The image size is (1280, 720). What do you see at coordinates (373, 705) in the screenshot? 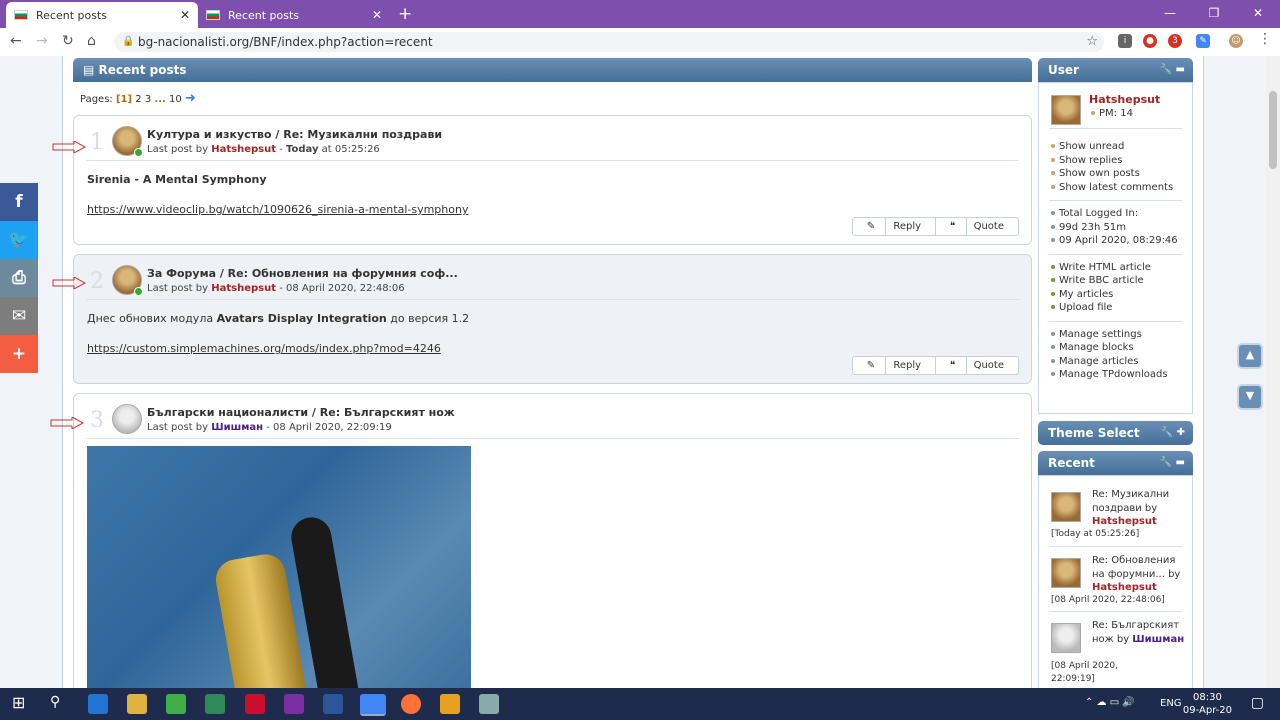
I see `chrome-icon` at bounding box center [373, 705].